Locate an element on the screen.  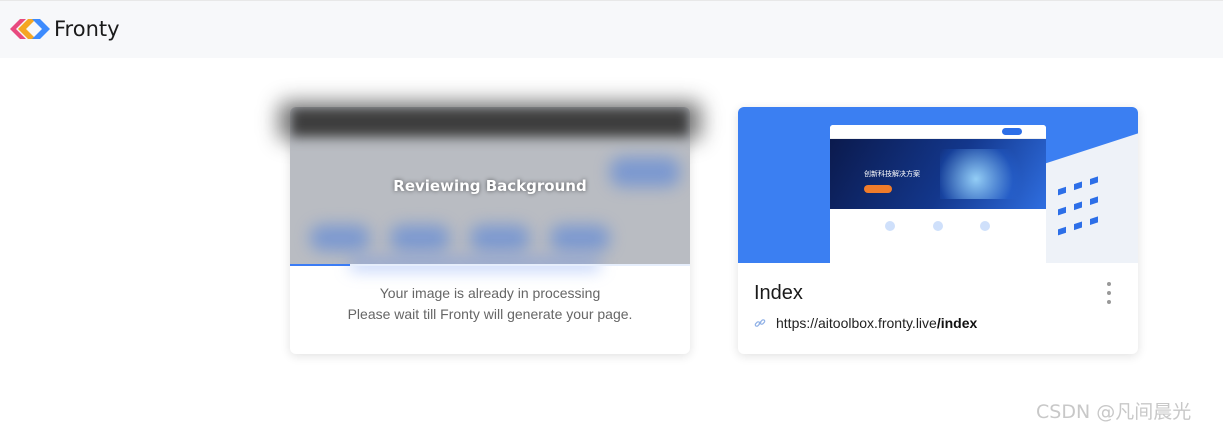
fronty-logo-icon is located at coordinates (30, 29).